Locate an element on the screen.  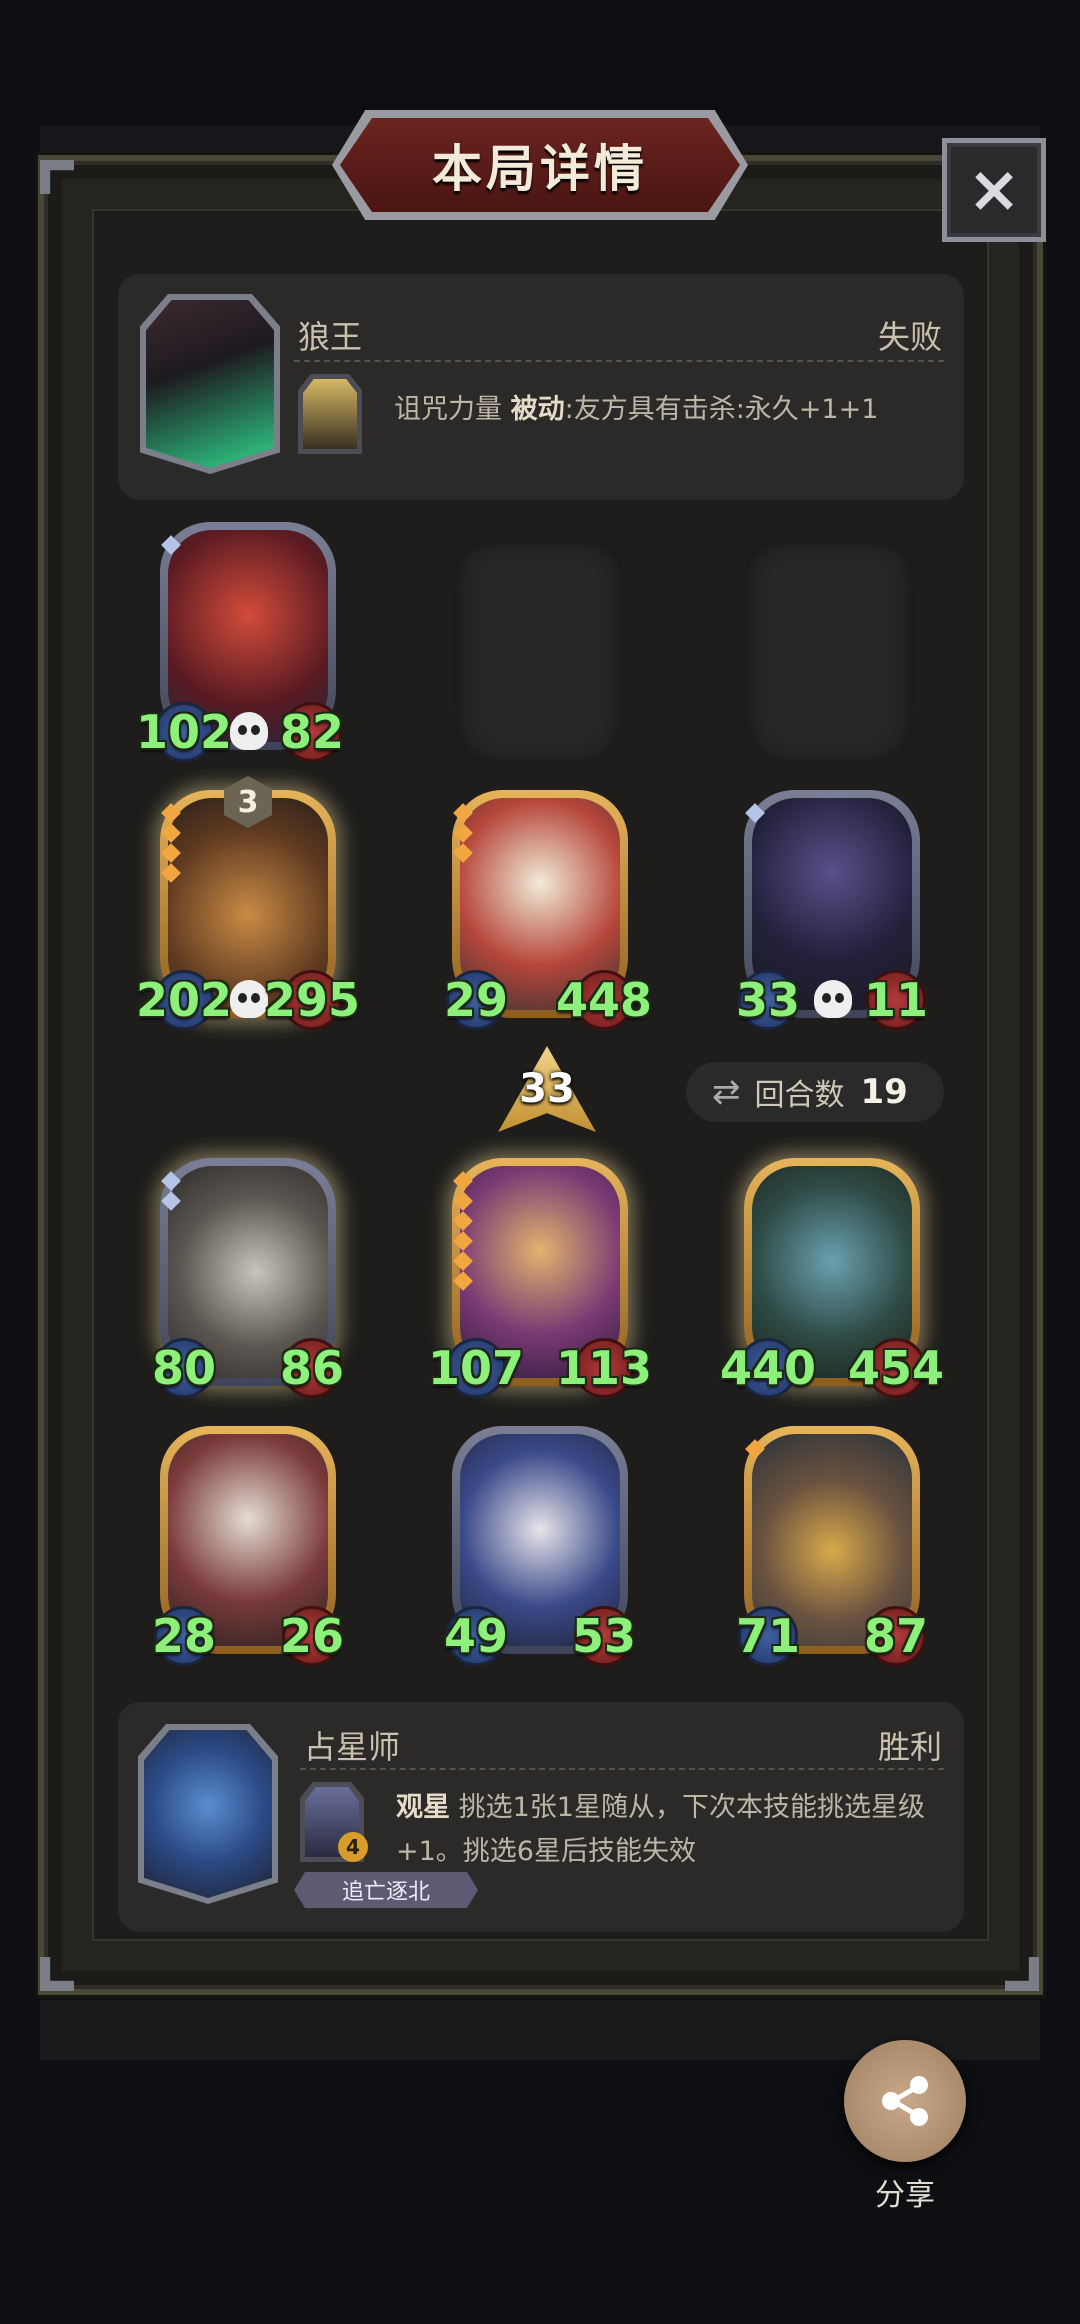
health-value: 295 is located at coordinates (312, 1000).